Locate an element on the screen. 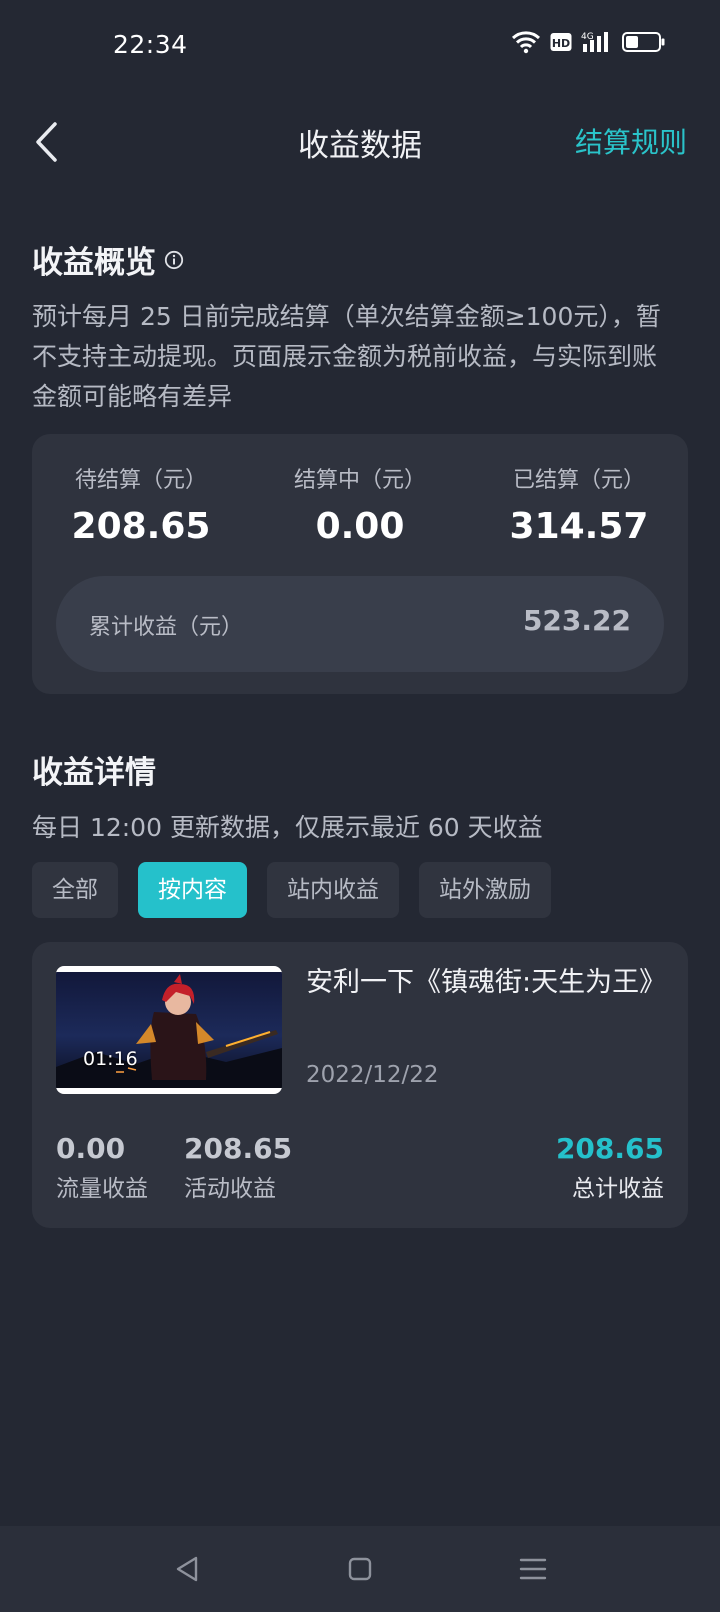 This screenshot has height=1612, width=720. stat-pending: 待结算（元） 208.65 is located at coordinates (141, 504).